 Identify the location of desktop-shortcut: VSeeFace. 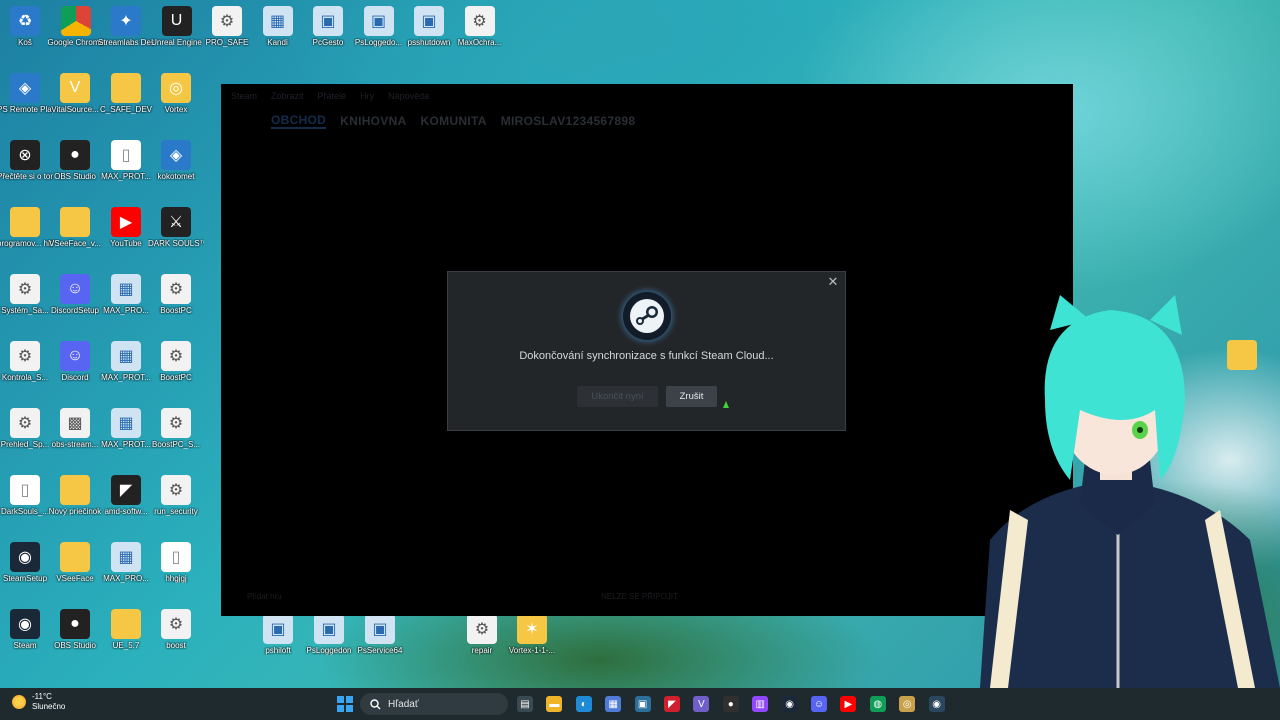
(75, 562).